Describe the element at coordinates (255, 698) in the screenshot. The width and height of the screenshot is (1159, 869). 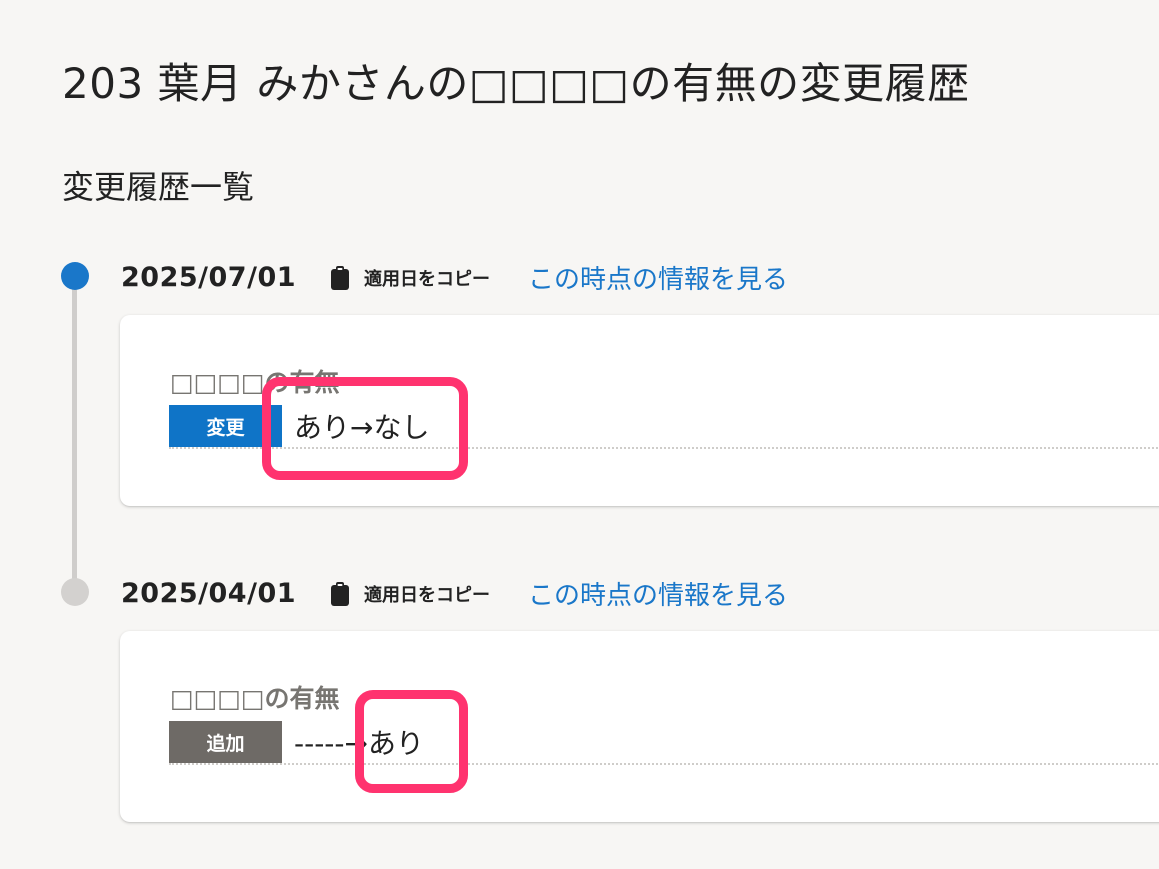
I see `field-label: □□□□の有無` at that location.